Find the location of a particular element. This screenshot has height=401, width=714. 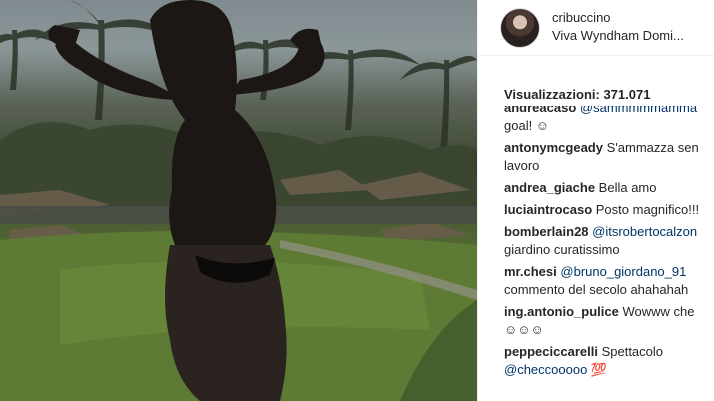

comment-text: Wowww che is located at coordinates (658, 311).